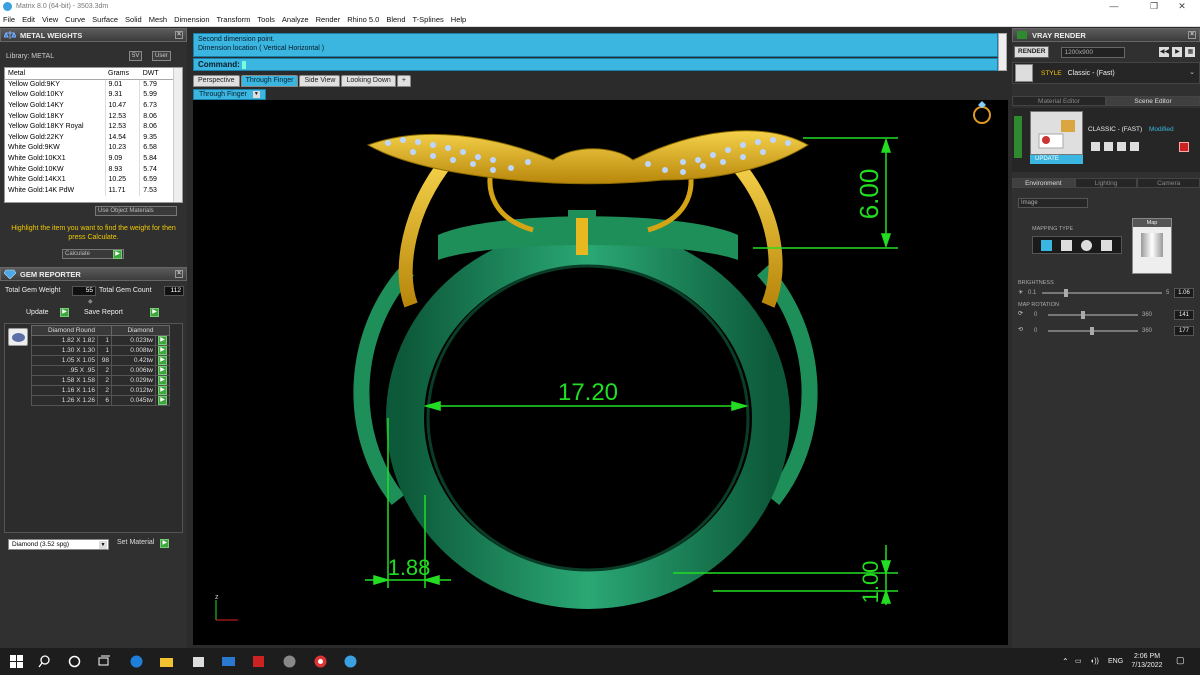 The height and width of the screenshot is (675, 1200). What do you see at coordinates (28, 19) in the screenshot?
I see `menu-edit: Edit` at bounding box center [28, 19].